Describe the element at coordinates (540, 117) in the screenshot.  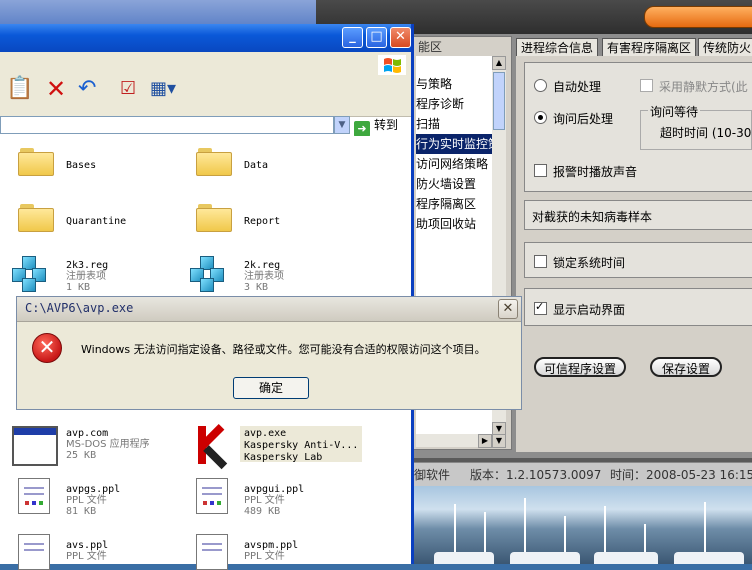
I see `radio-selected-icon` at that location.